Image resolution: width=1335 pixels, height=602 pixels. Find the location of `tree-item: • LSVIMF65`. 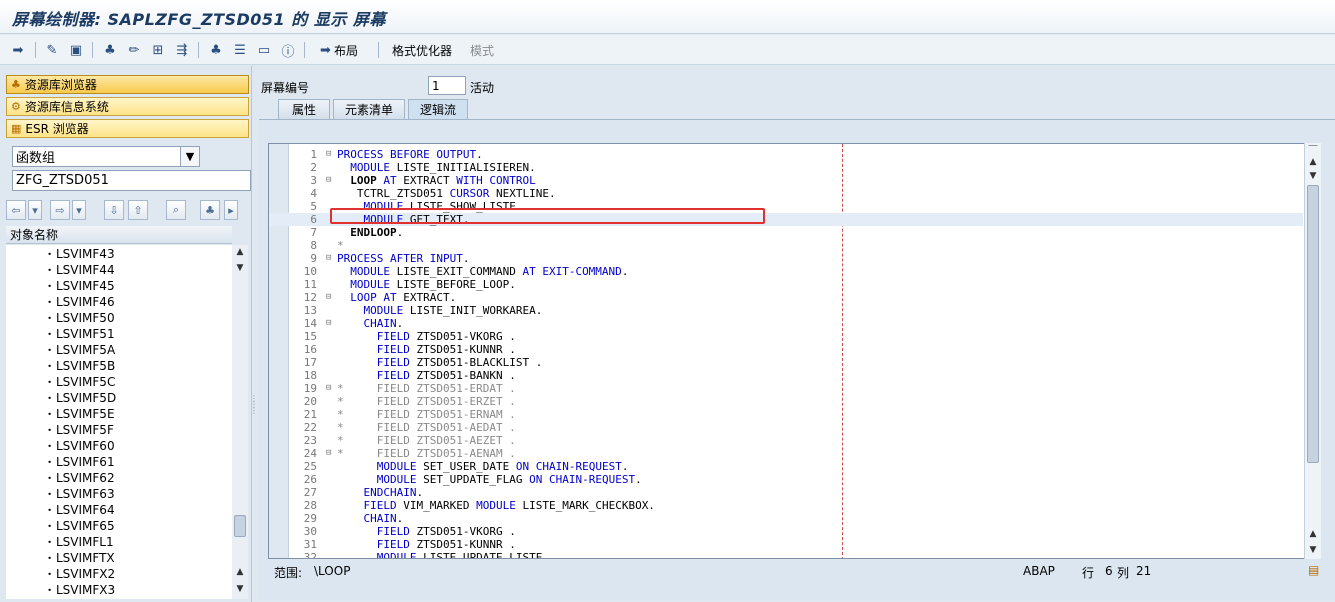

tree-item: • LSVIMF65 is located at coordinates (60, 526).